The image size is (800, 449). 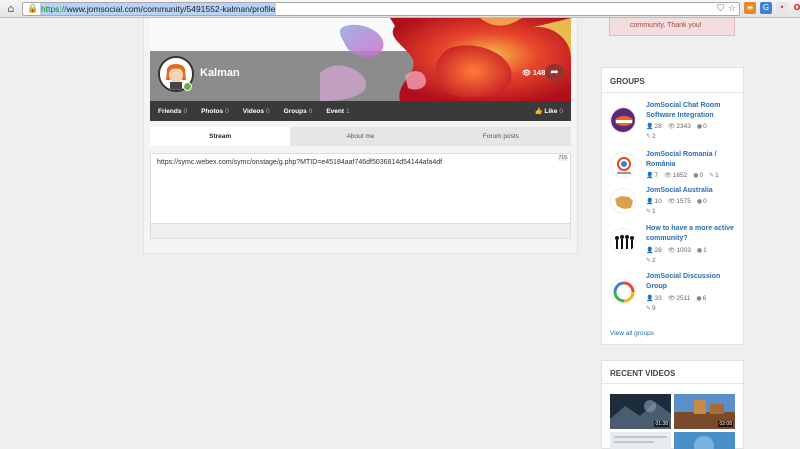 I want to click on video-thumbnail: 02:08, so click(x=704, y=411).